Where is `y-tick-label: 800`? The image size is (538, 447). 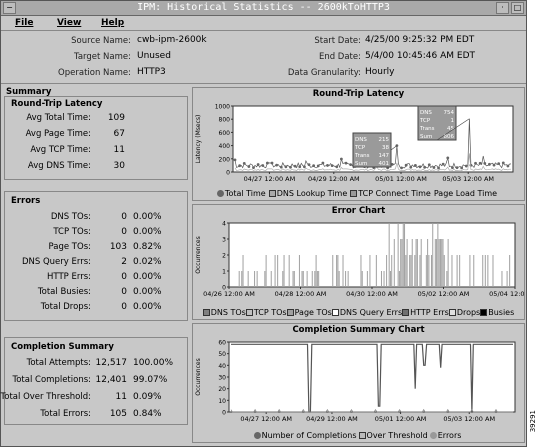 y-tick-label: 800 is located at coordinates (225, 120).